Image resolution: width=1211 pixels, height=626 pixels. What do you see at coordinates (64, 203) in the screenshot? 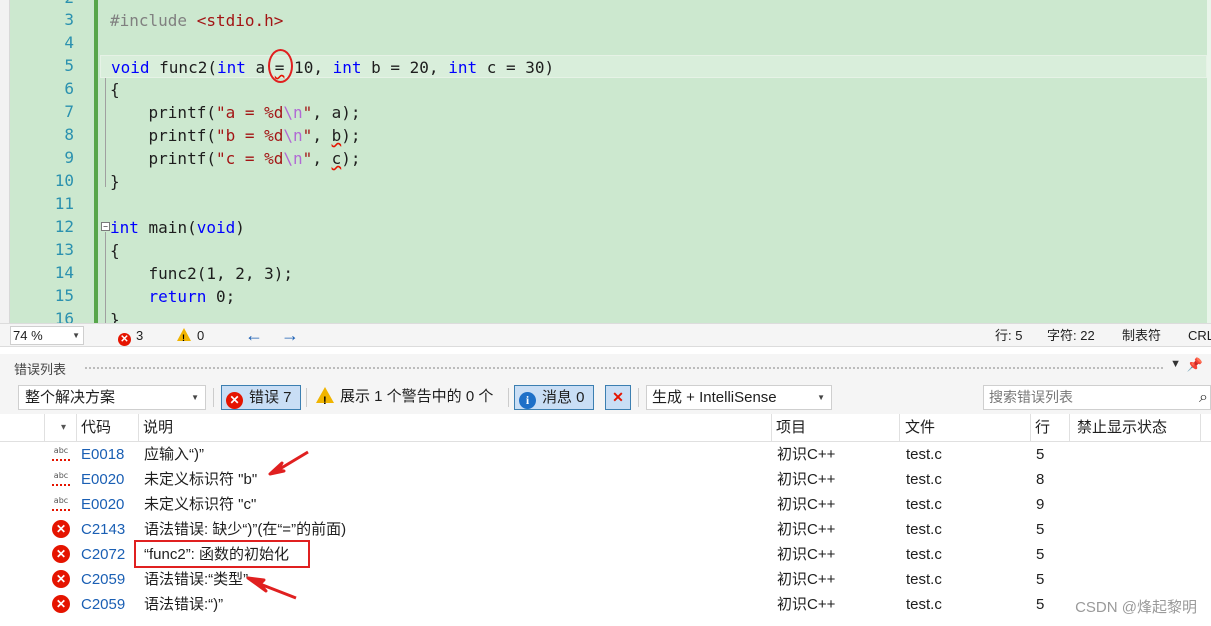
I see `line-number: 11` at bounding box center [64, 203].